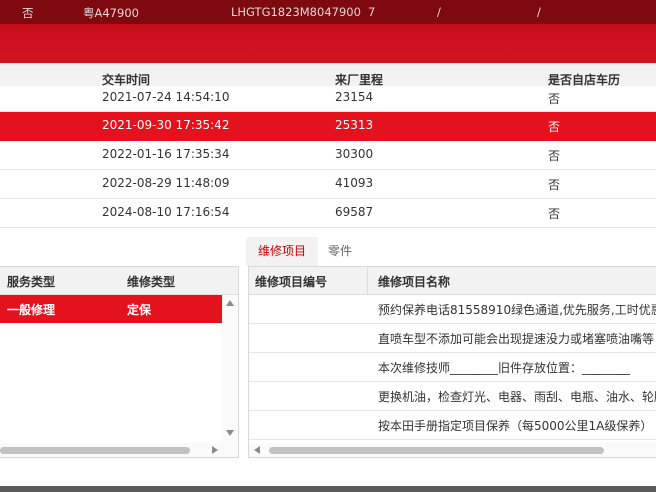  I want to click on vertical-scrollbar, so click(230, 369).